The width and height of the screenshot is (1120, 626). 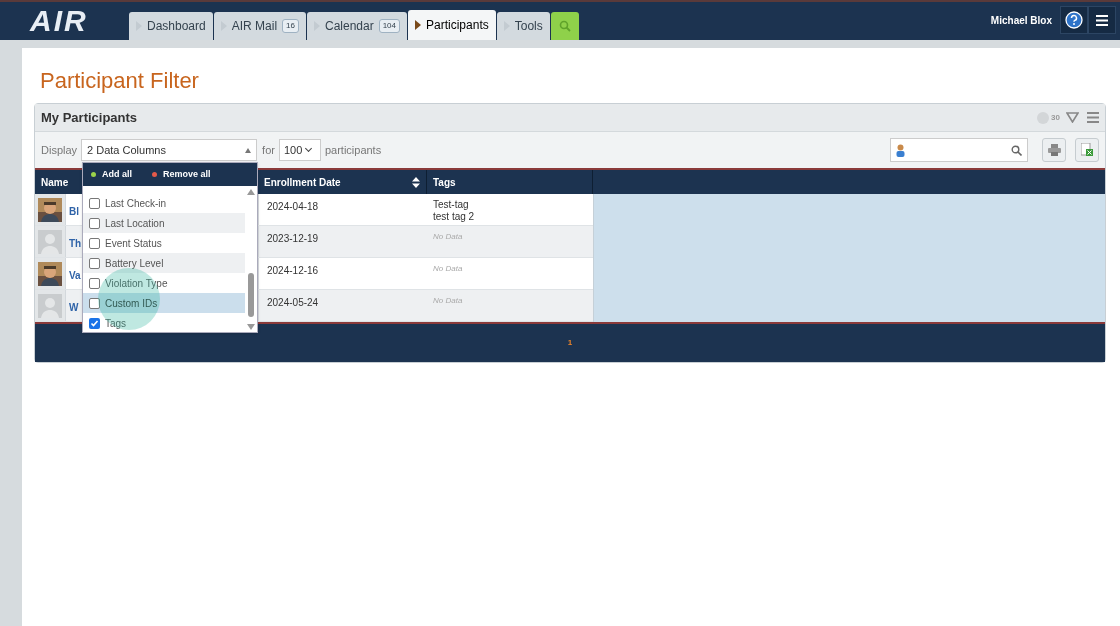 What do you see at coordinates (73, 270) in the screenshot?
I see `participant-name: Va` at bounding box center [73, 270].